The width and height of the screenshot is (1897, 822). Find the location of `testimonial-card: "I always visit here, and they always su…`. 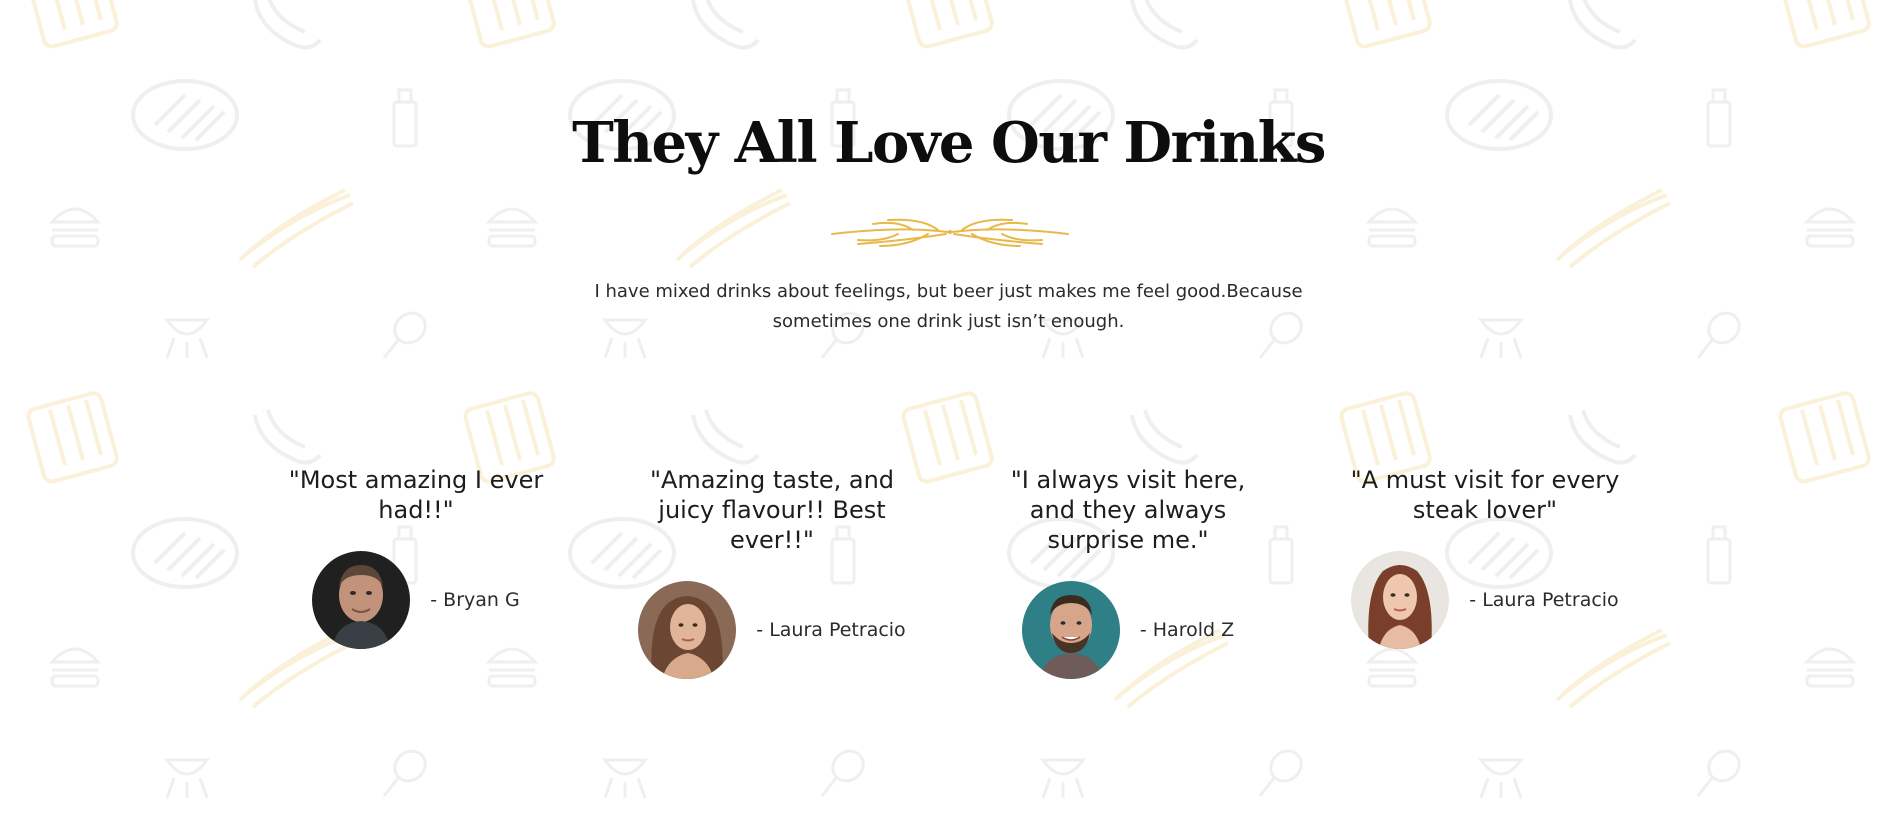

testimonial-card: "I always visit here, and they always su… is located at coordinates (1128, 572).